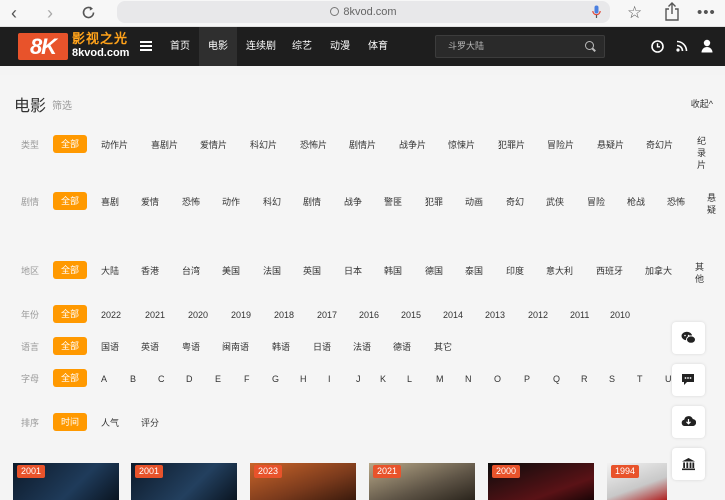  I want to click on filter-option-letter: M, so click(440, 379).